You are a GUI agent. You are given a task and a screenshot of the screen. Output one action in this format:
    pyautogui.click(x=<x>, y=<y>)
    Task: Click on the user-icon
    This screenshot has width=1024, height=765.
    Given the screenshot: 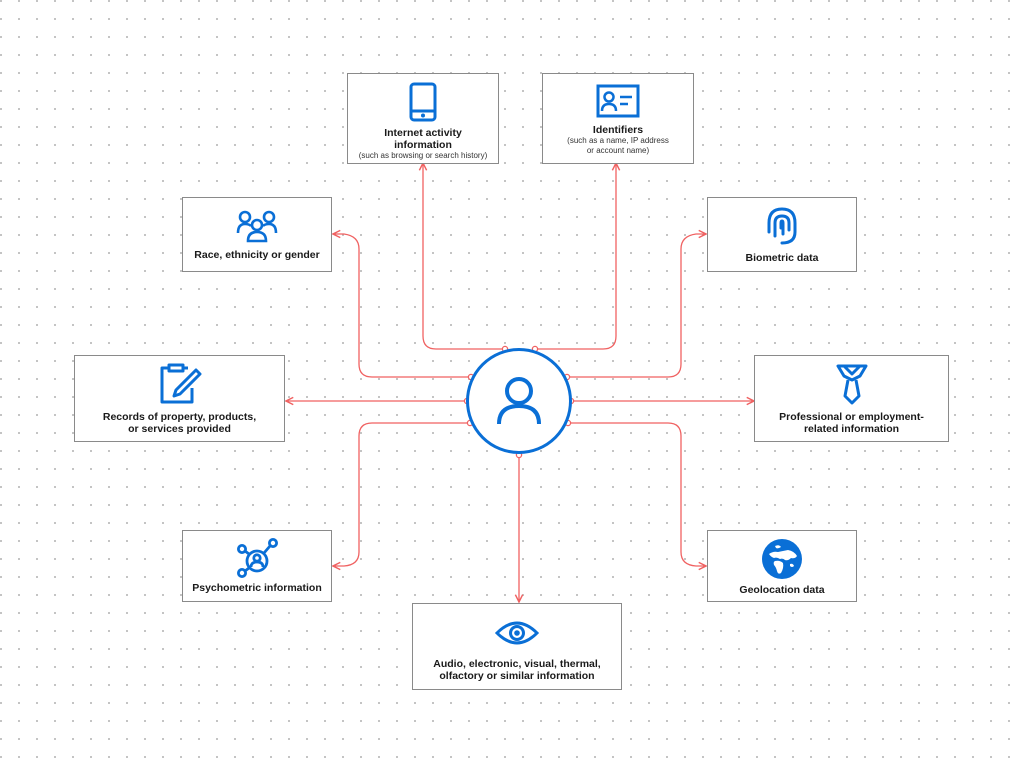 What is the action you would take?
    pyautogui.click(x=519, y=401)
    